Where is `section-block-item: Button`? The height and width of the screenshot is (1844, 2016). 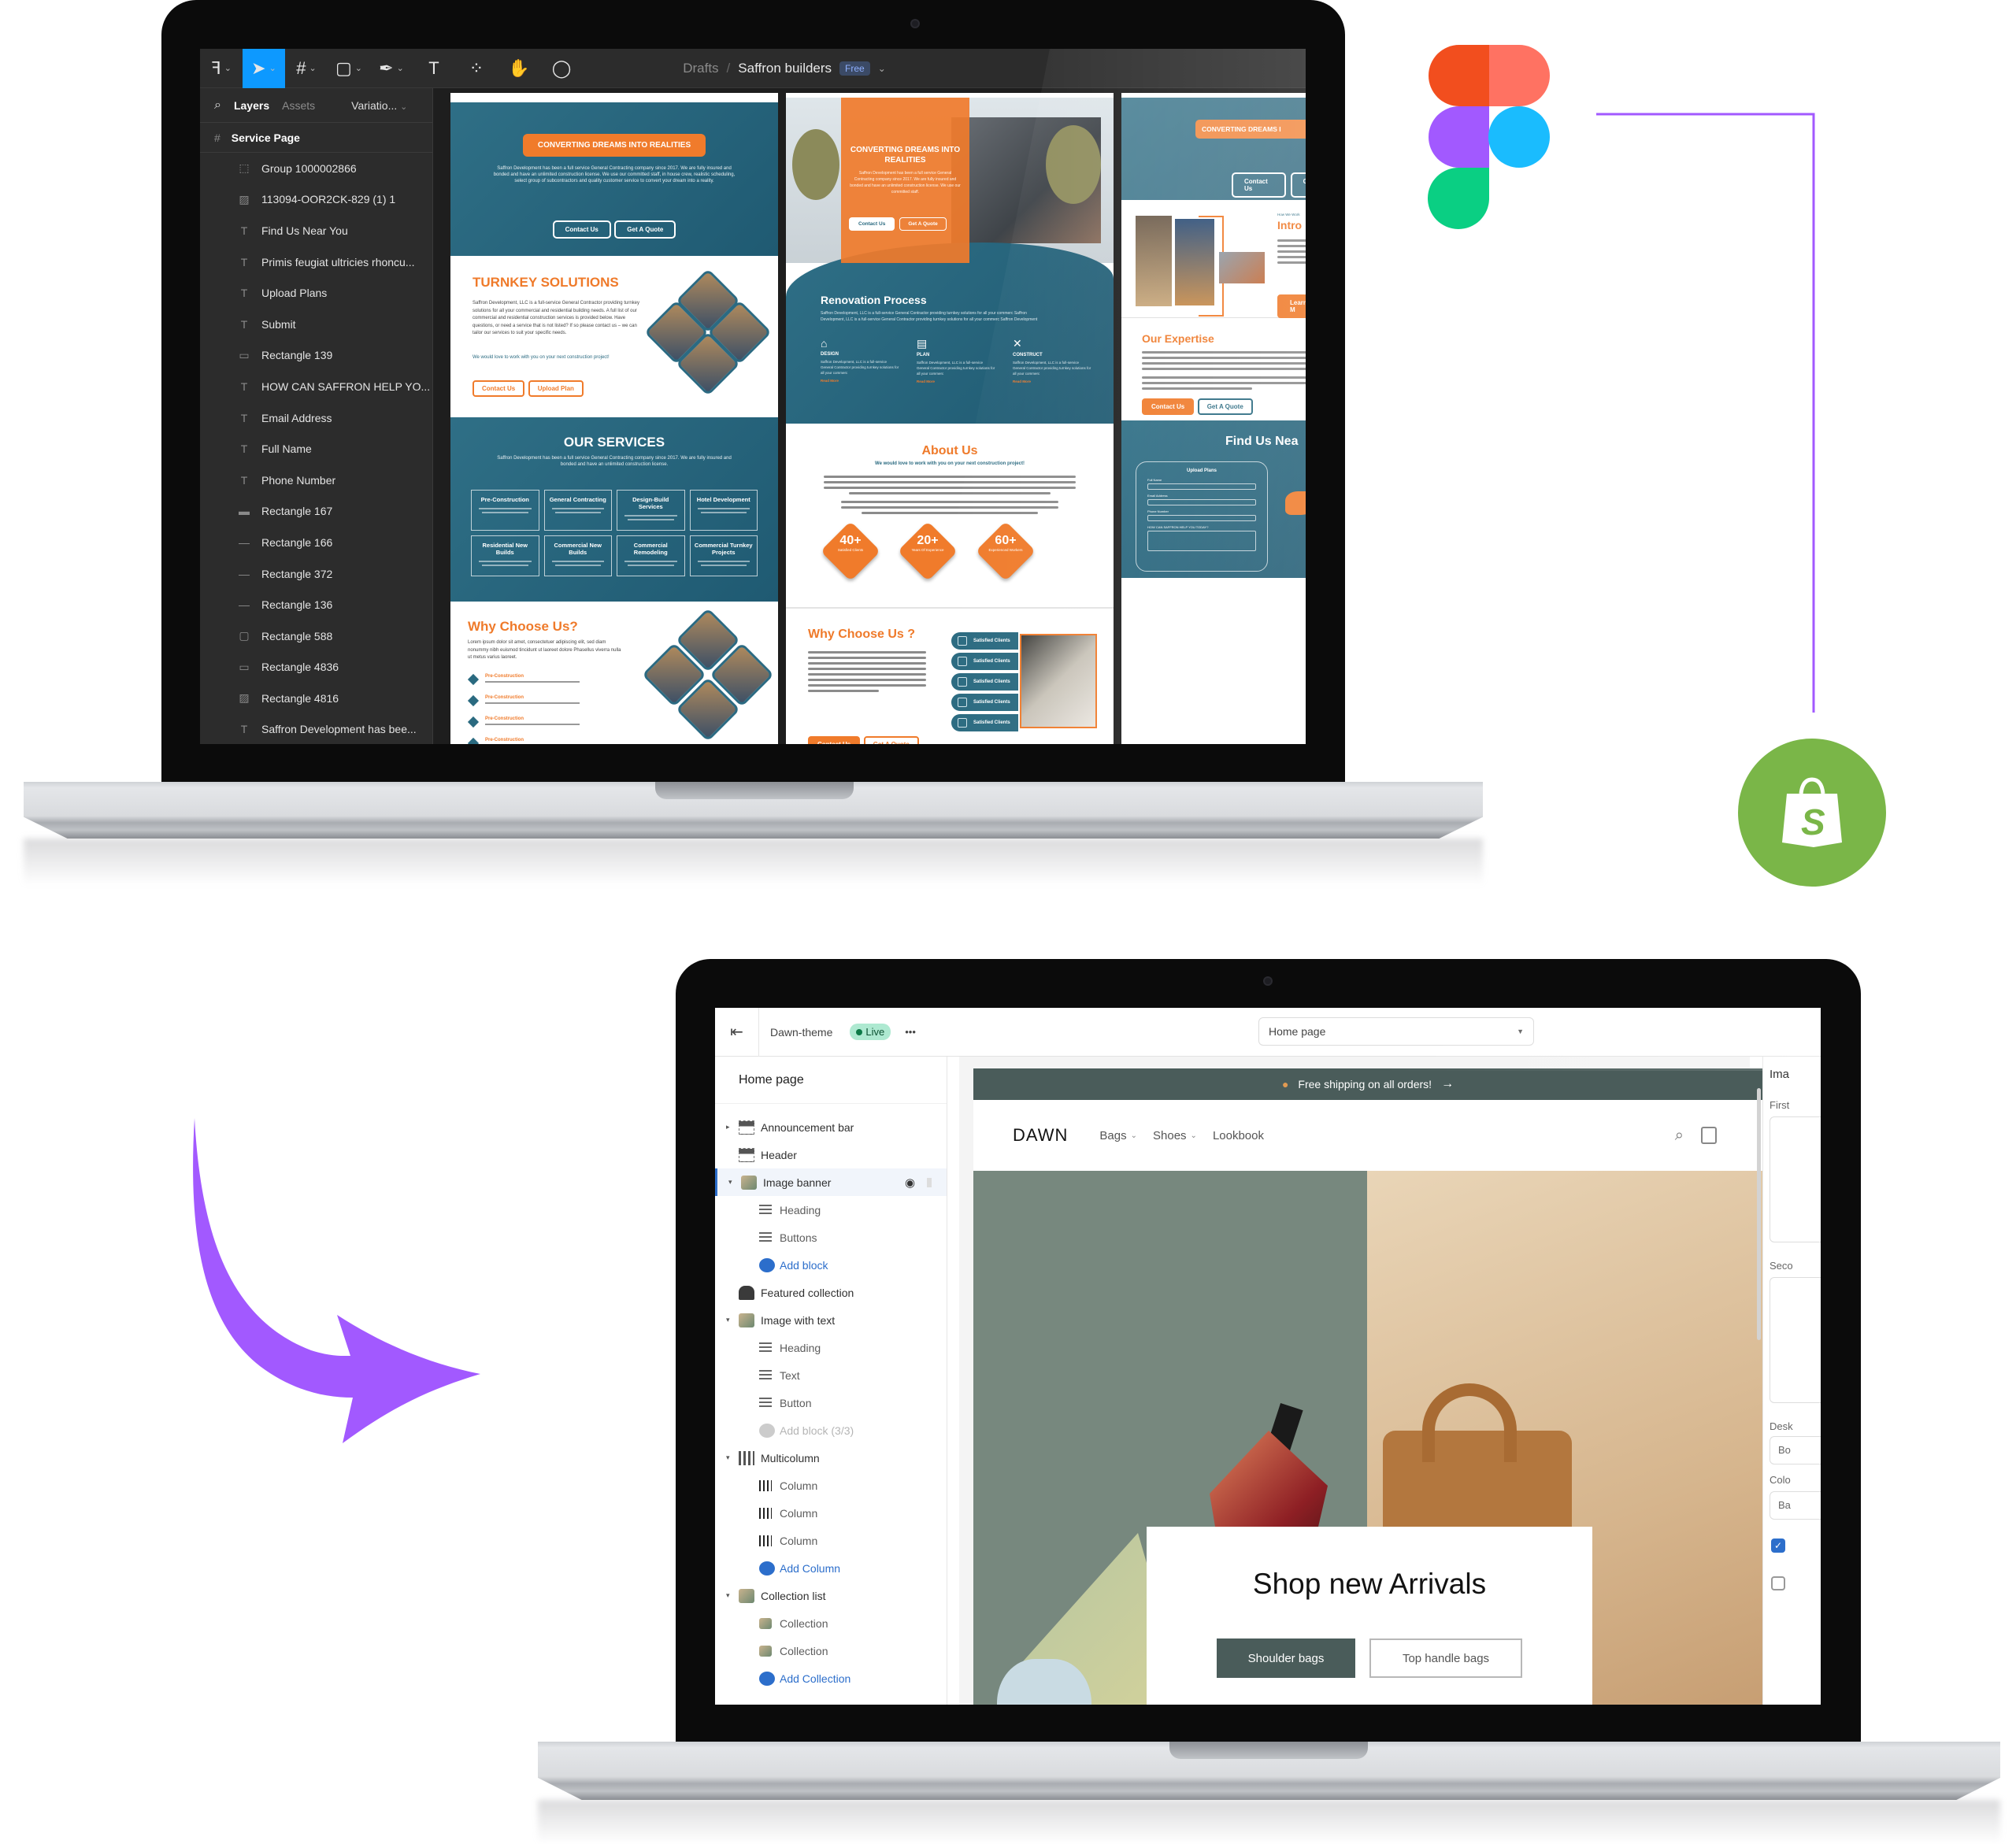 section-block-item: Button is located at coordinates (831, 1403).